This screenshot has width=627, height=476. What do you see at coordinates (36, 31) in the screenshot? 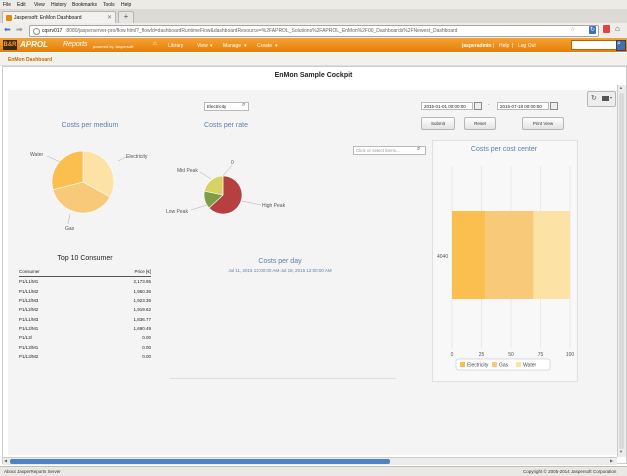
I see `site-identity-icon` at bounding box center [36, 31].